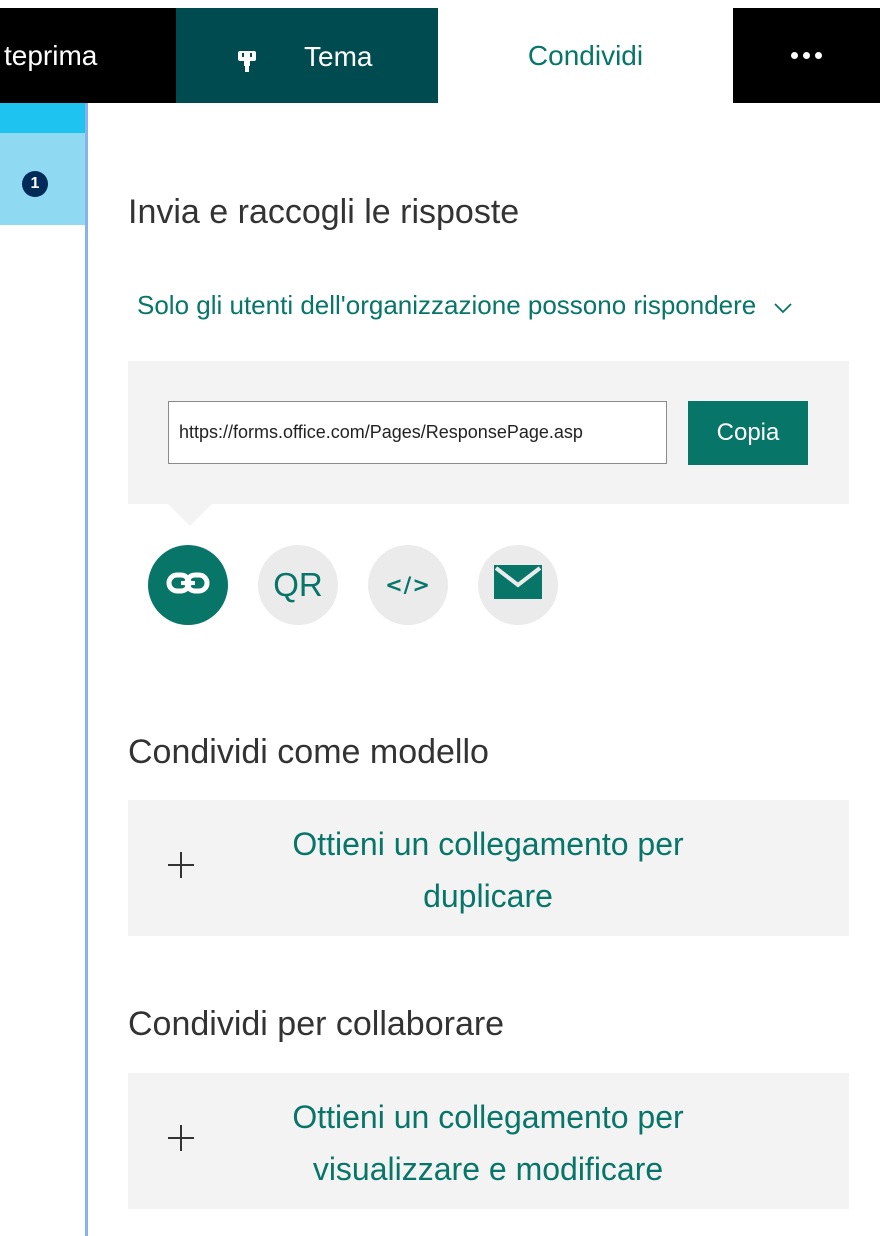  What do you see at coordinates (324, 212) in the screenshot?
I see `send-section-title: Invia e raccogli le risposte` at bounding box center [324, 212].